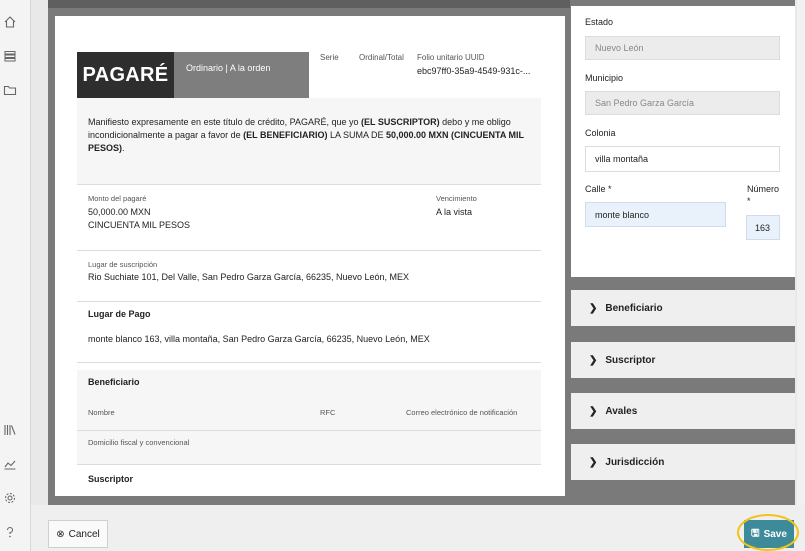 The width and height of the screenshot is (805, 551). I want to click on colonia-label: Colonia, so click(600, 133).